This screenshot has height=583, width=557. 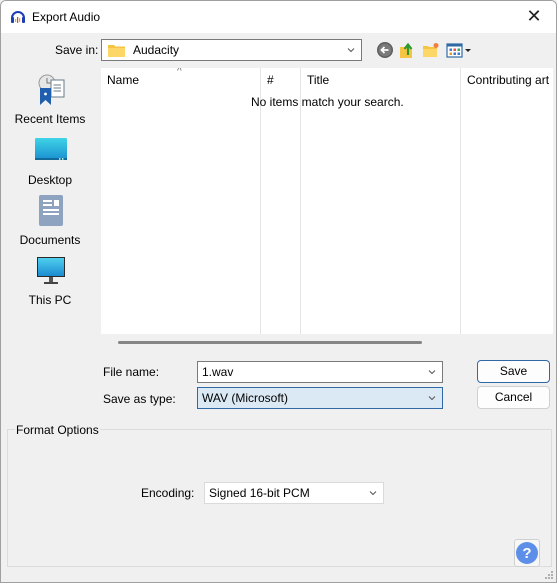 What do you see at coordinates (231, 50) in the screenshot?
I see `save-in-dropdown: Audacity` at bounding box center [231, 50].